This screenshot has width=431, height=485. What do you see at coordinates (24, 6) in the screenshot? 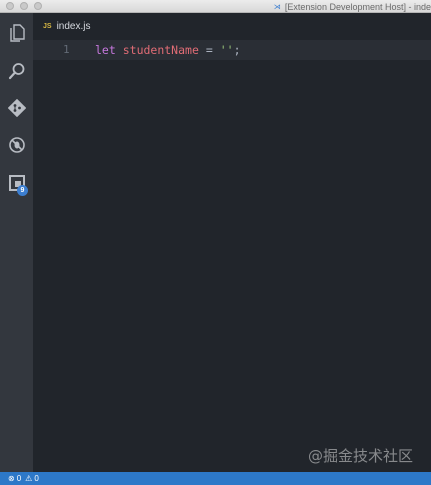
I see `minimize-window-button` at bounding box center [24, 6].